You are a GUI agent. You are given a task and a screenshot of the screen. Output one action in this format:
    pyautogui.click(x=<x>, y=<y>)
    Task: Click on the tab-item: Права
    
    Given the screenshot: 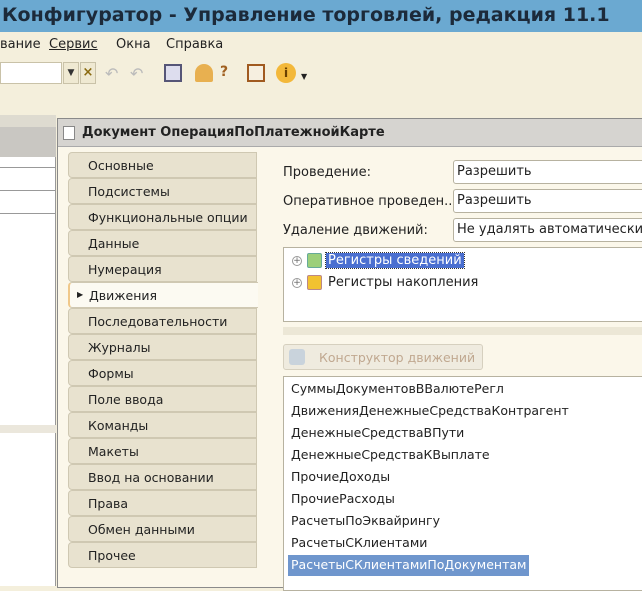 What is the action you would take?
    pyautogui.click(x=162, y=503)
    